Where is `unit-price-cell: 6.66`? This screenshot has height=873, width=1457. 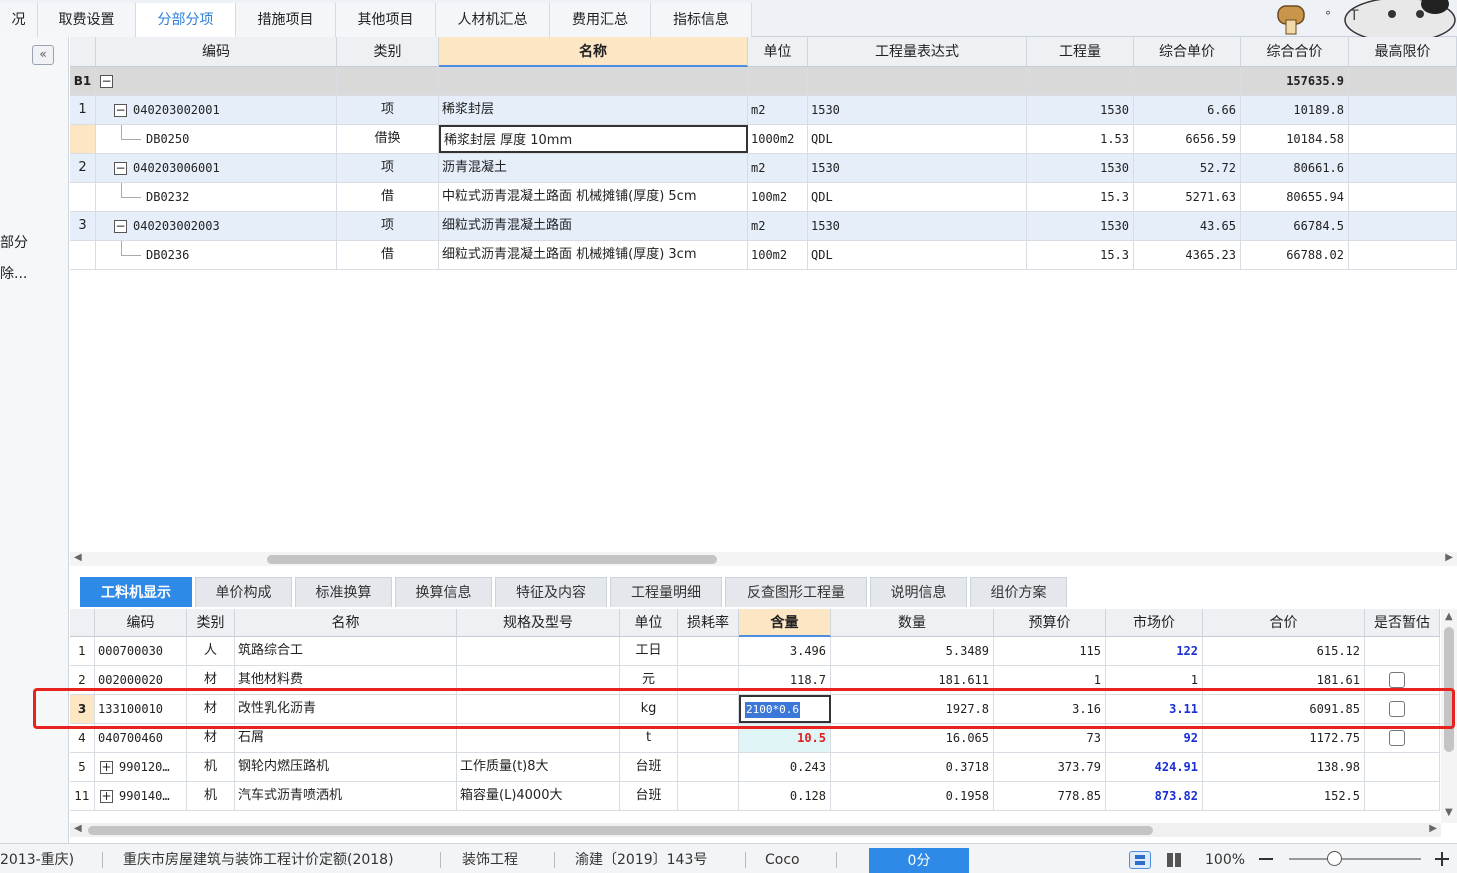 unit-price-cell: 6.66 is located at coordinates (1187, 110).